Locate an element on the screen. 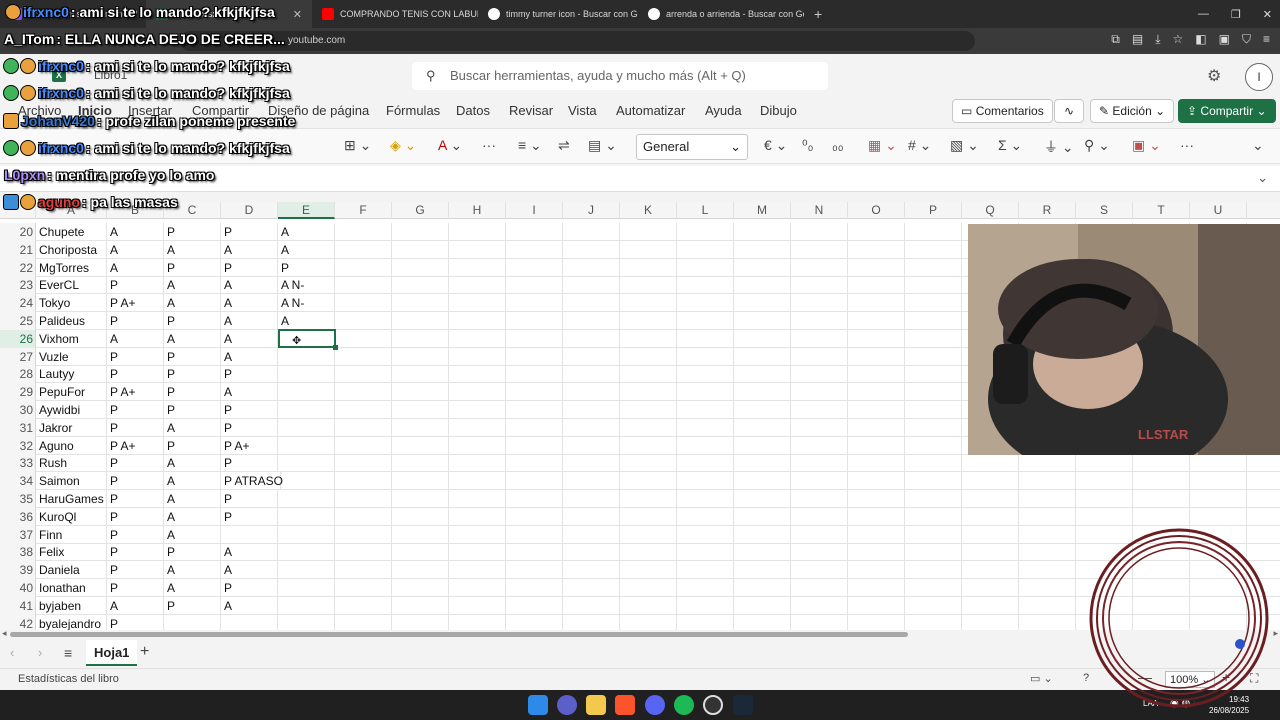 This screenshot has width=1280, height=720. table-format-icon: # ⌄ is located at coordinates (919, 145).